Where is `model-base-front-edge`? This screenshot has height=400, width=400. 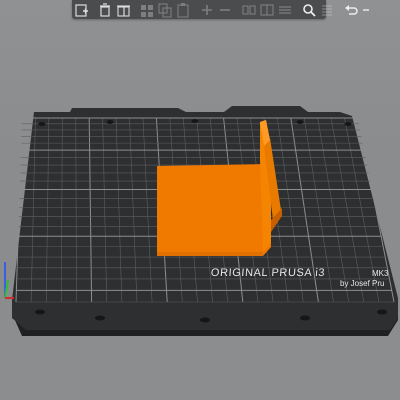 model-base-front-edge is located at coordinates (210, 254).